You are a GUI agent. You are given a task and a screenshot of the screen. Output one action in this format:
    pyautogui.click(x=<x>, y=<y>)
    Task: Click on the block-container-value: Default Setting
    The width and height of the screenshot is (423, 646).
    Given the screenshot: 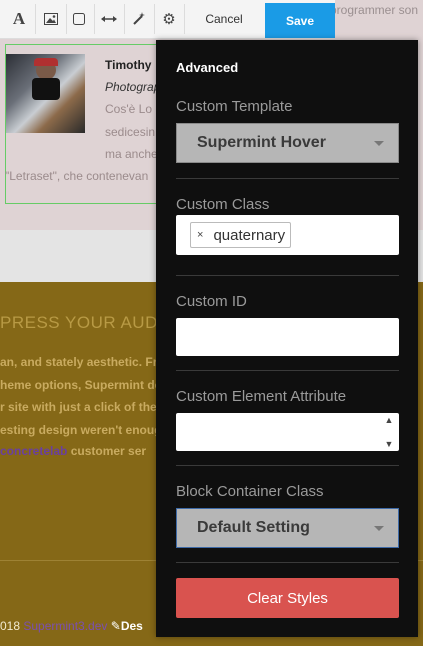 What is the action you would take?
    pyautogui.click(x=253, y=527)
    